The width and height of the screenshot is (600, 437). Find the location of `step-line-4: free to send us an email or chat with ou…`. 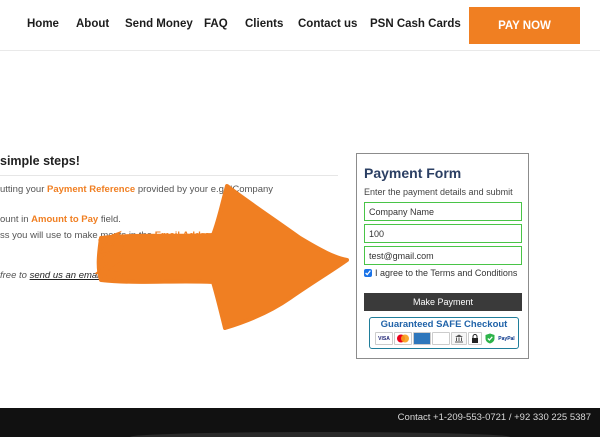

step-line-4: free to send us an email or chat with ou… is located at coordinates (111, 275).